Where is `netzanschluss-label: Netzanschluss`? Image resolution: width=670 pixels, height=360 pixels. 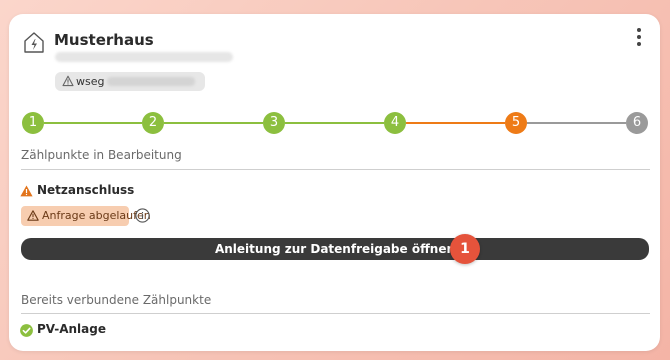
netzanschluss-label: Netzanschluss is located at coordinates (86, 190).